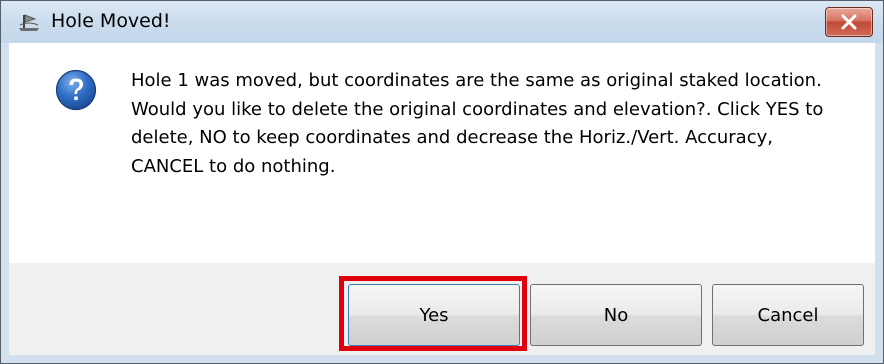  What do you see at coordinates (788, 315) in the screenshot?
I see `cancel-button: Cancel` at bounding box center [788, 315].